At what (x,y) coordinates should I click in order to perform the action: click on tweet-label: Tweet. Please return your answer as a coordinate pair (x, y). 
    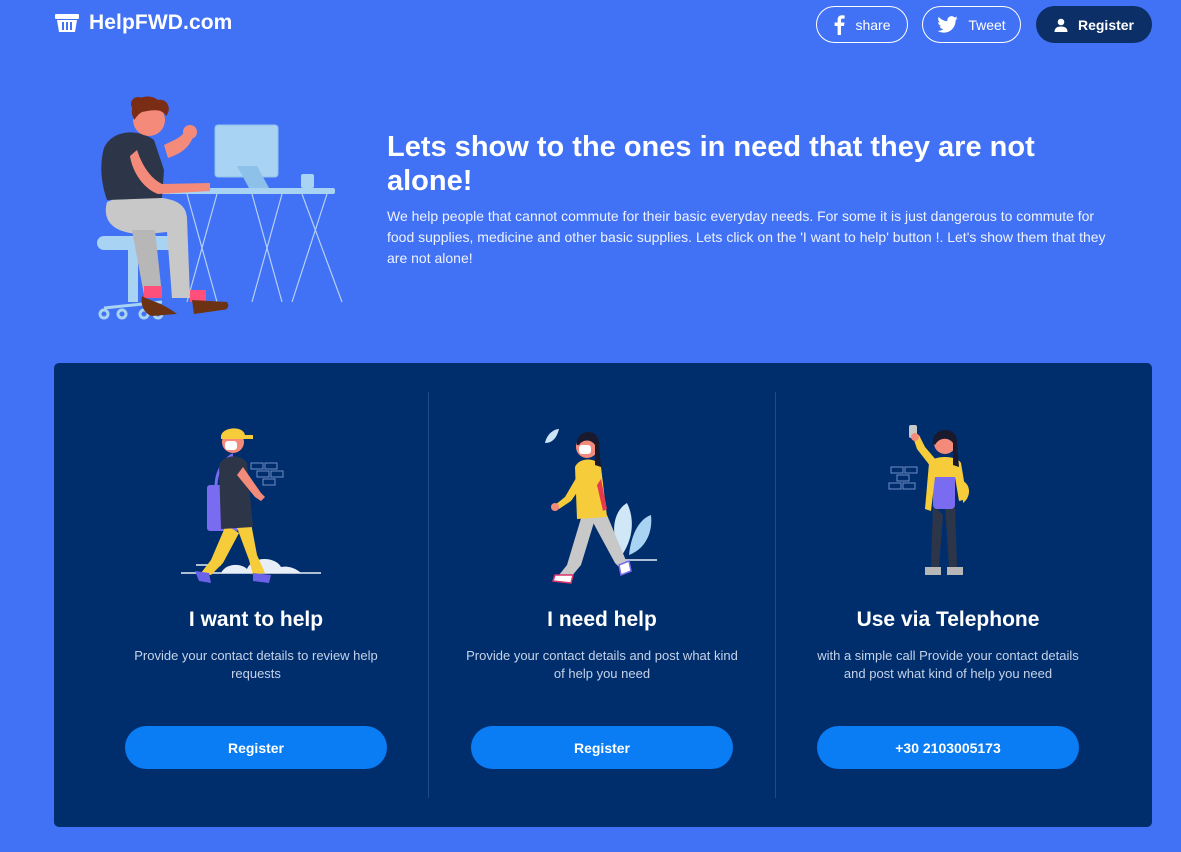
    Looking at the image, I should click on (987, 24).